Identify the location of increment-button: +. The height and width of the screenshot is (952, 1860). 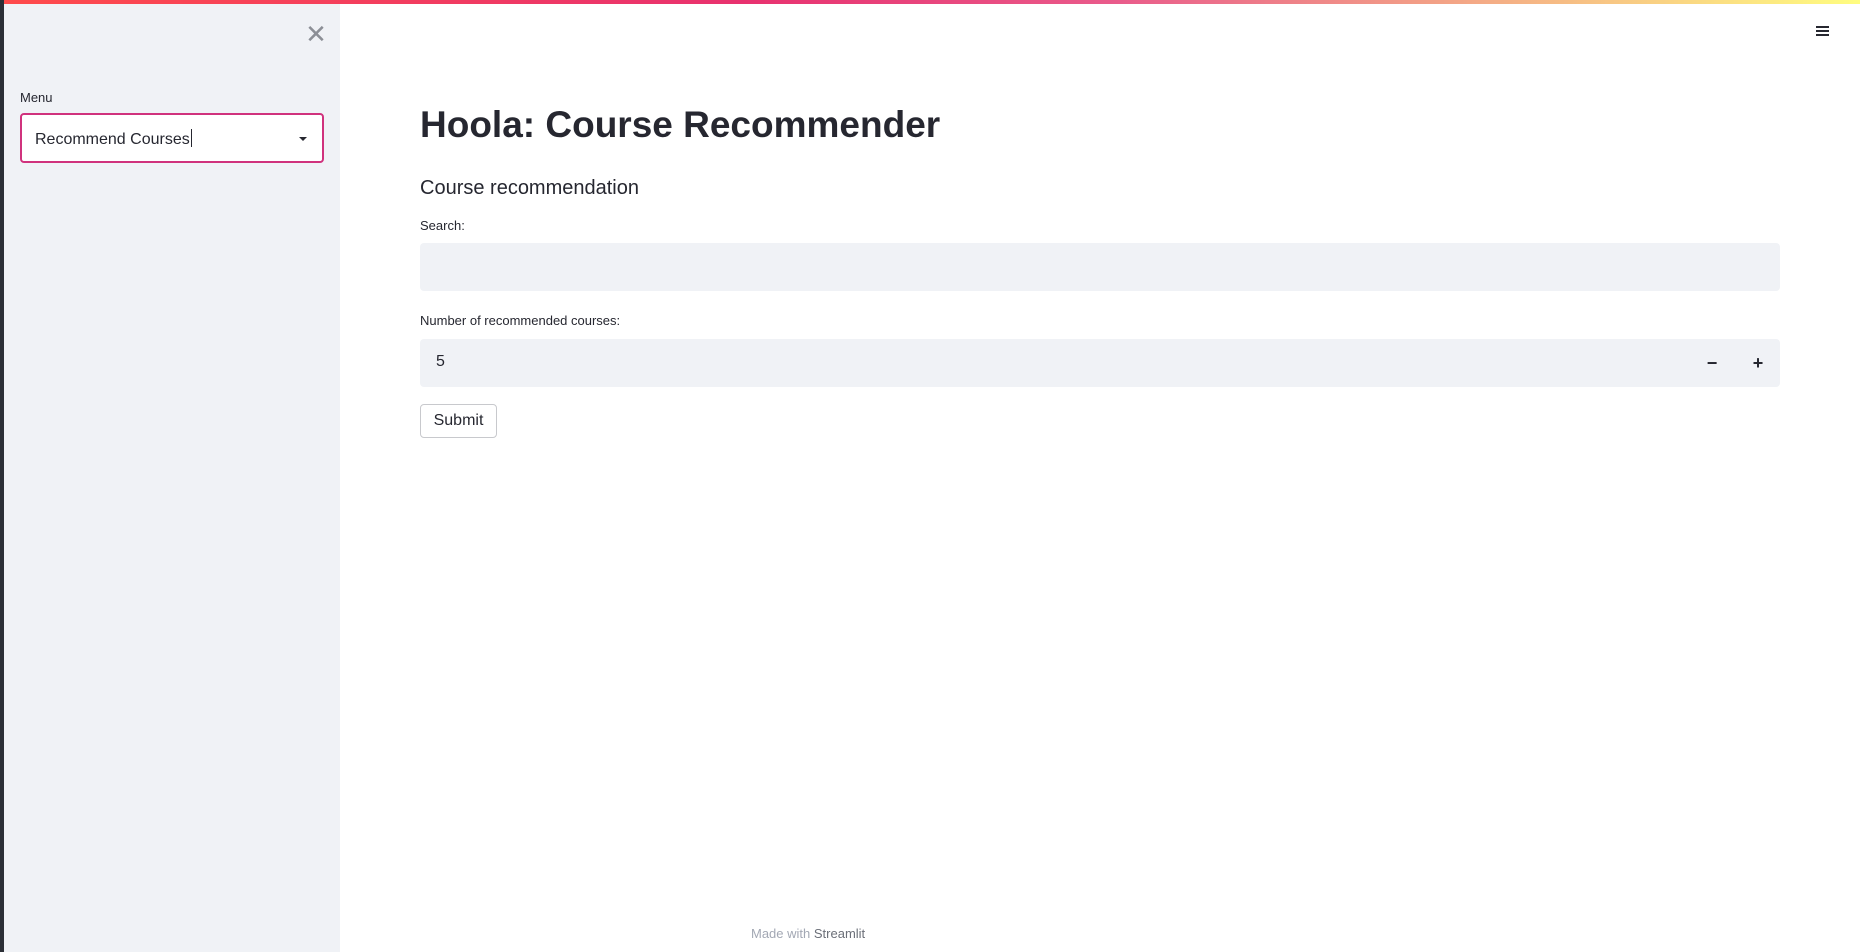
(1758, 363).